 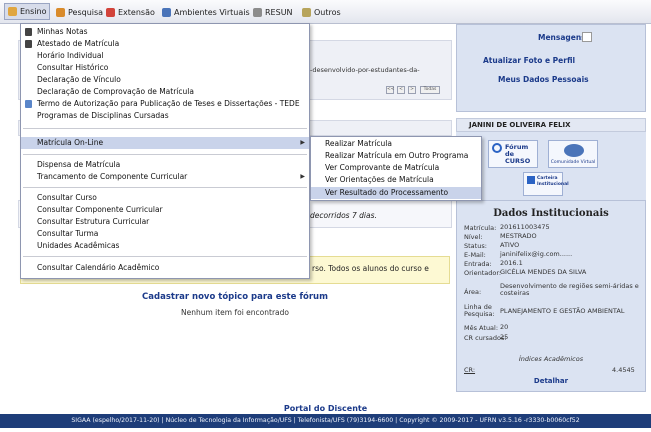 I want to click on carteira-label: Carteira Institucional, so click(x=553, y=181).